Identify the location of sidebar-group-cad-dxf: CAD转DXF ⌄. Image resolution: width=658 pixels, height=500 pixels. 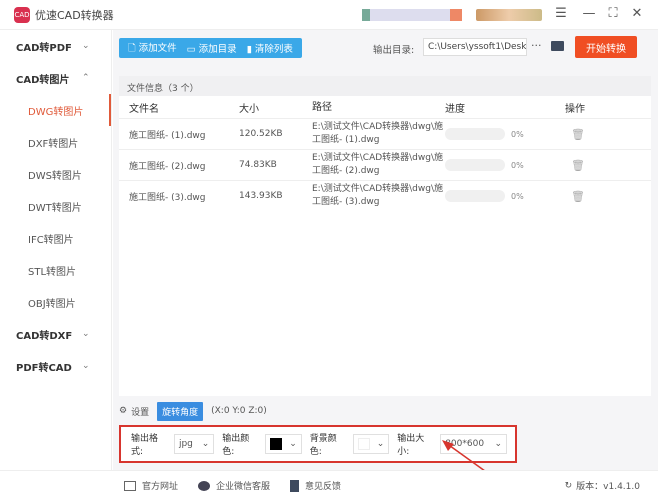
(55, 334).